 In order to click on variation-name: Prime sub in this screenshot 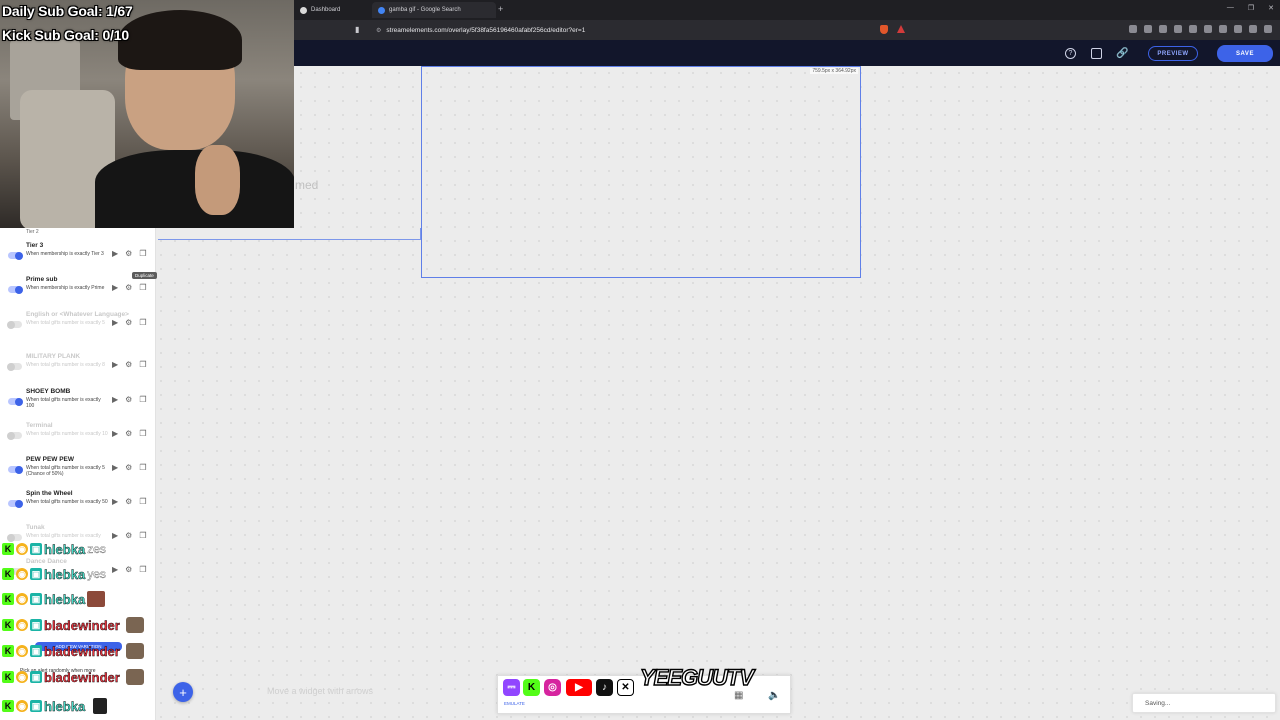, I will do `click(42, 279)`.